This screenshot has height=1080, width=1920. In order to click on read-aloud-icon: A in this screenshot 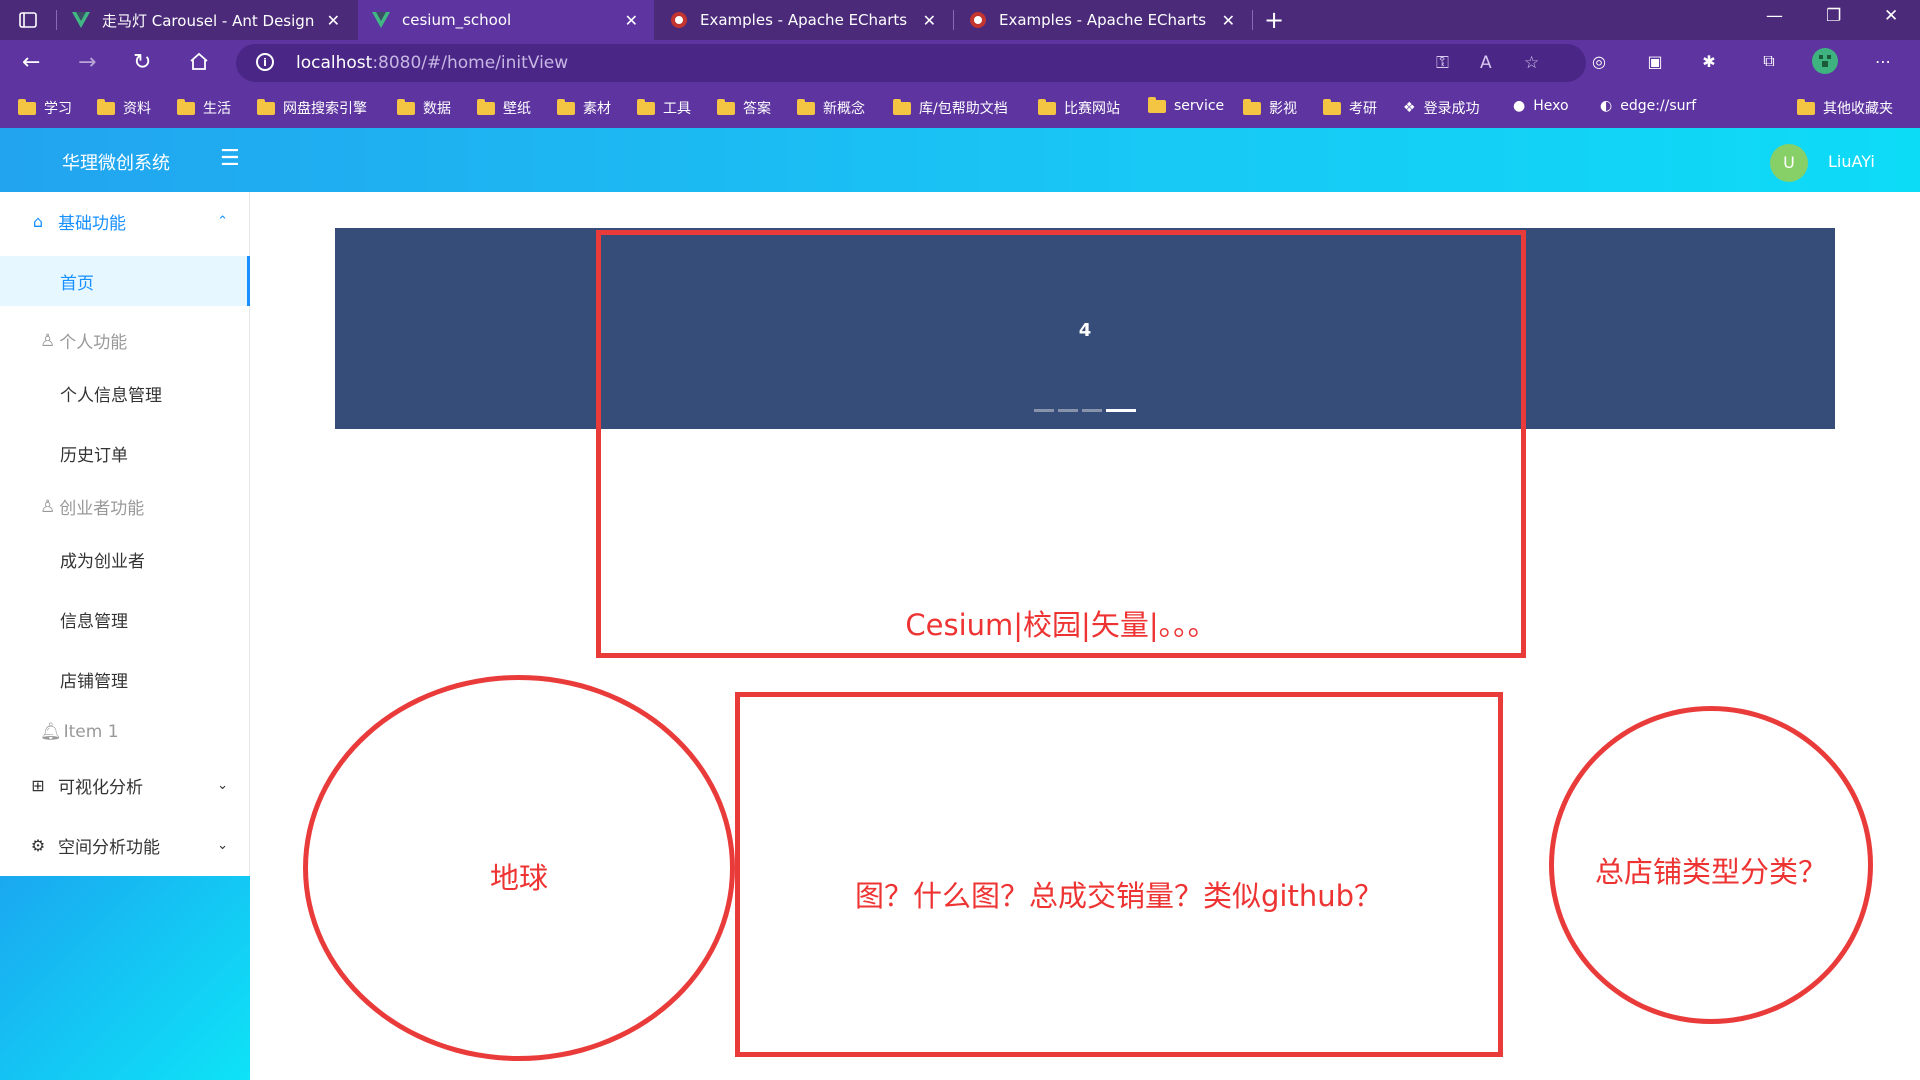, I will do `click(1486, 63)`.